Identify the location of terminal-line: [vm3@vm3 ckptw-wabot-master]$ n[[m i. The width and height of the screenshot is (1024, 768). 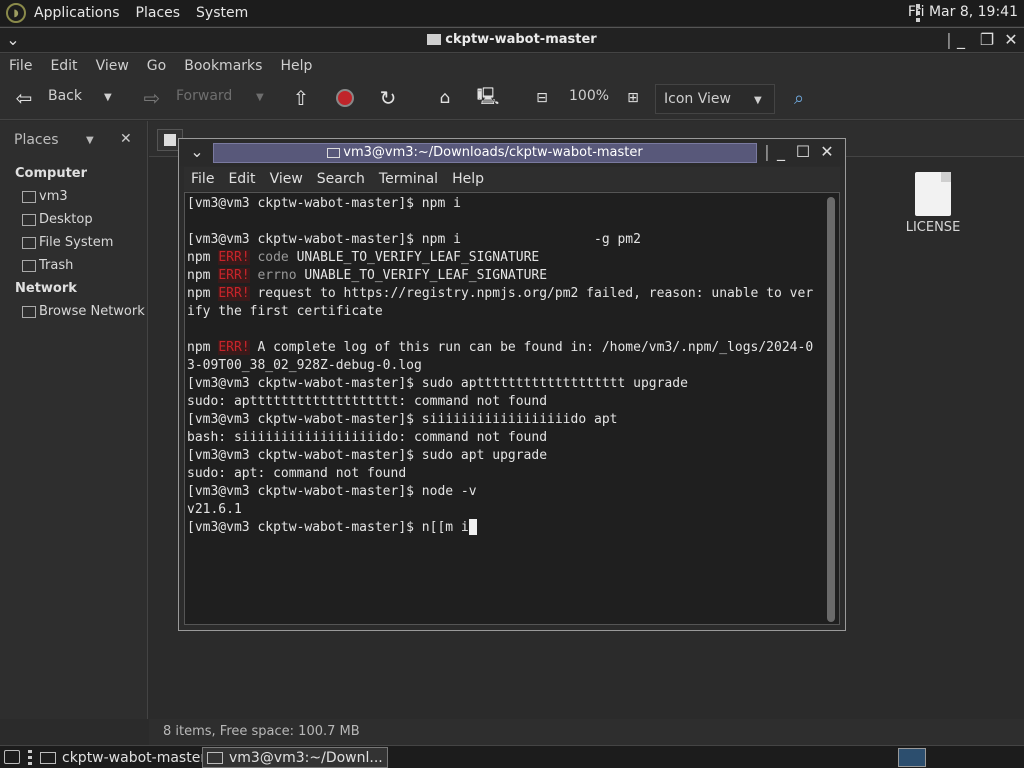
(507, 528).